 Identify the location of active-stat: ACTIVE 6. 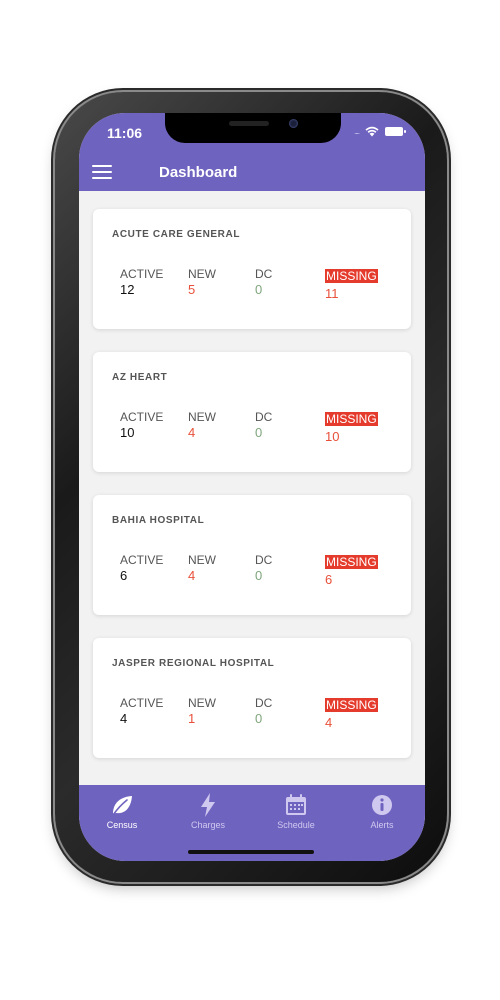
(141, 568).